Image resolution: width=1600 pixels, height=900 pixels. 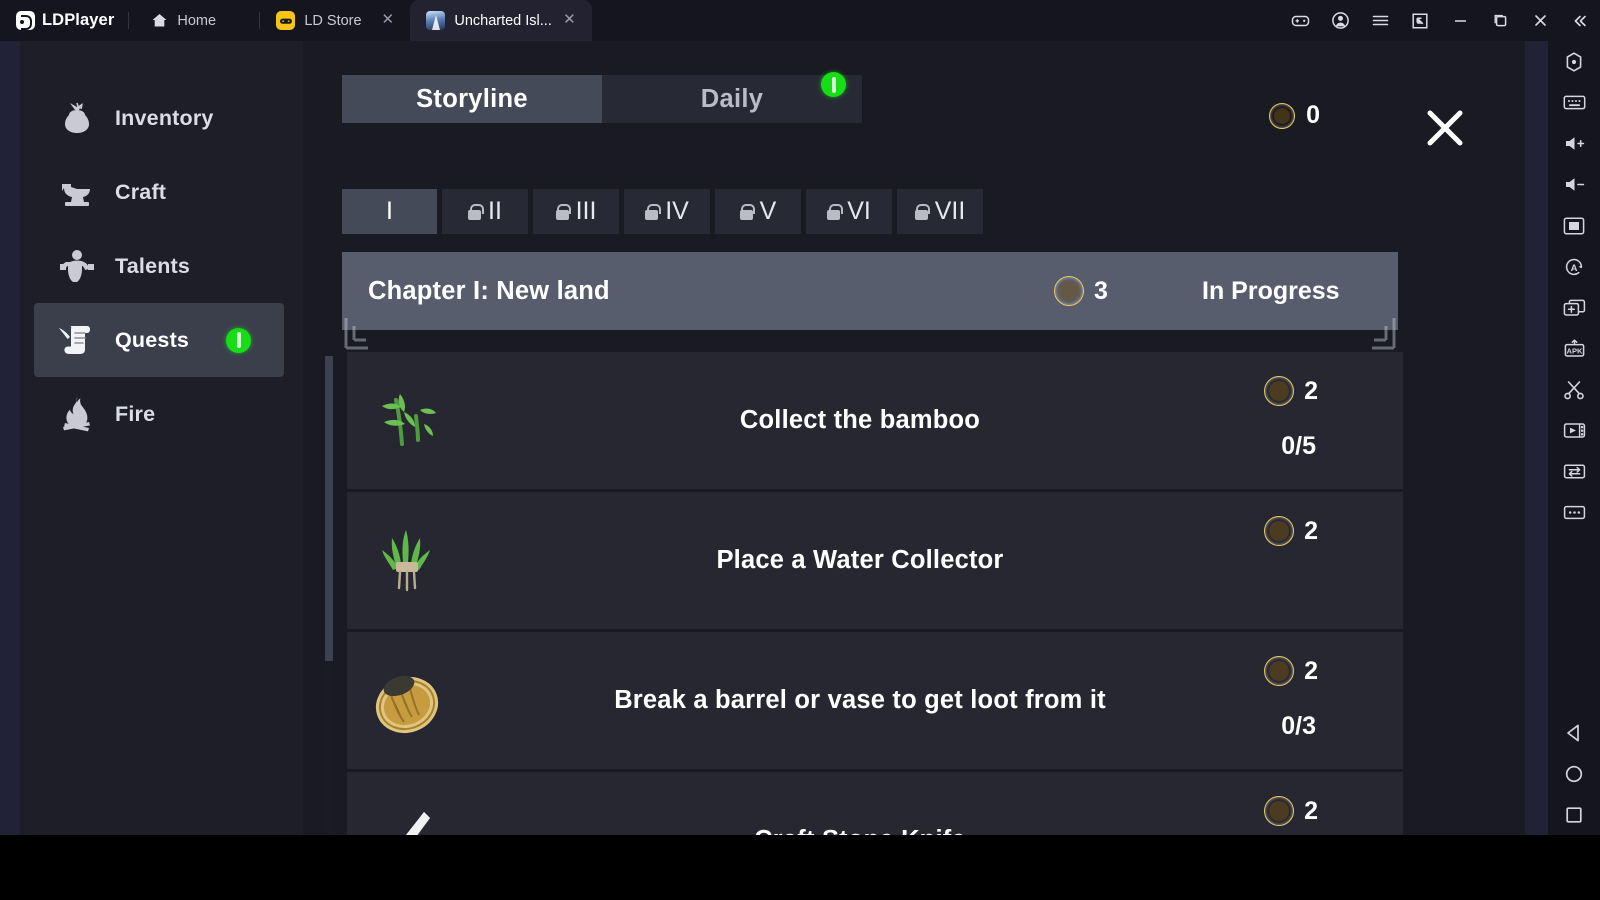 What do you see at coordinates (1574, 225) in the screenshot?
I see `fullscreen-icon` at bounding box center [1574, 225].